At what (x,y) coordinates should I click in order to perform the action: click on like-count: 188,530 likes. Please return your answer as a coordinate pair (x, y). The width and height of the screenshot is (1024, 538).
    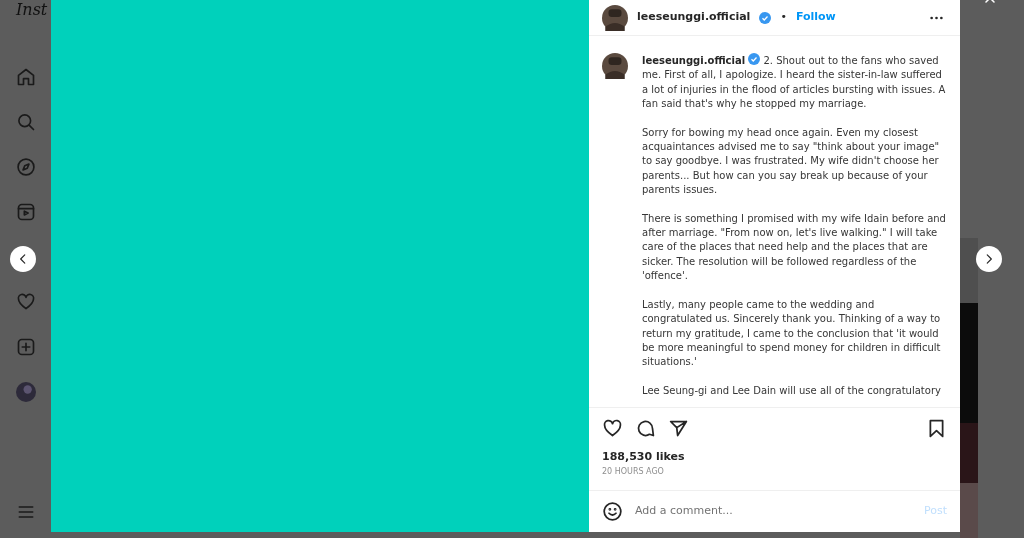
    Looking at the image, I should click on (774, 456).